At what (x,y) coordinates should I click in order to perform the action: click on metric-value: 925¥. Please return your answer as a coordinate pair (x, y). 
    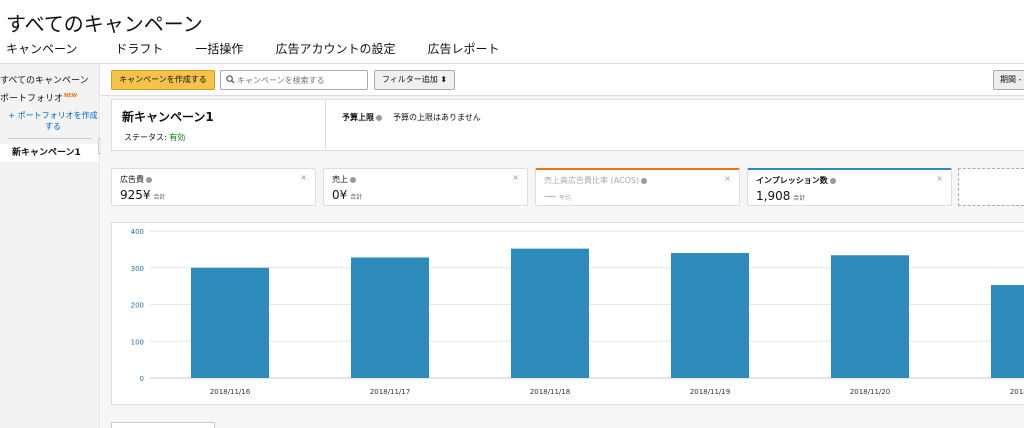
    Looking at the image, I should click on (135, 195).